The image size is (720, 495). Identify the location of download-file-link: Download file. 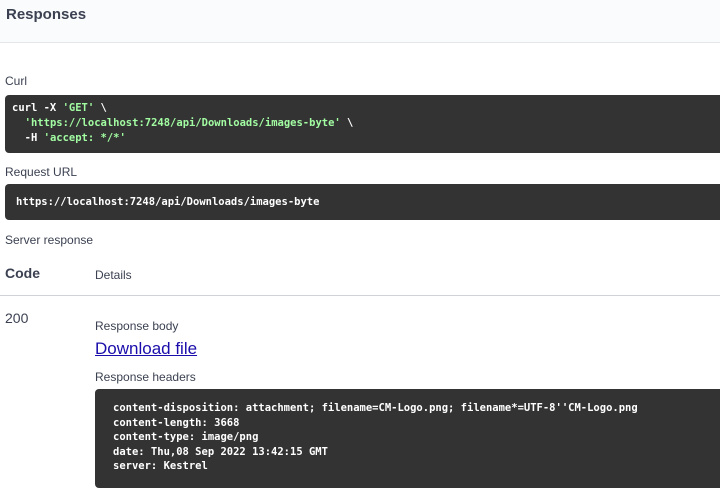
(146, 349).